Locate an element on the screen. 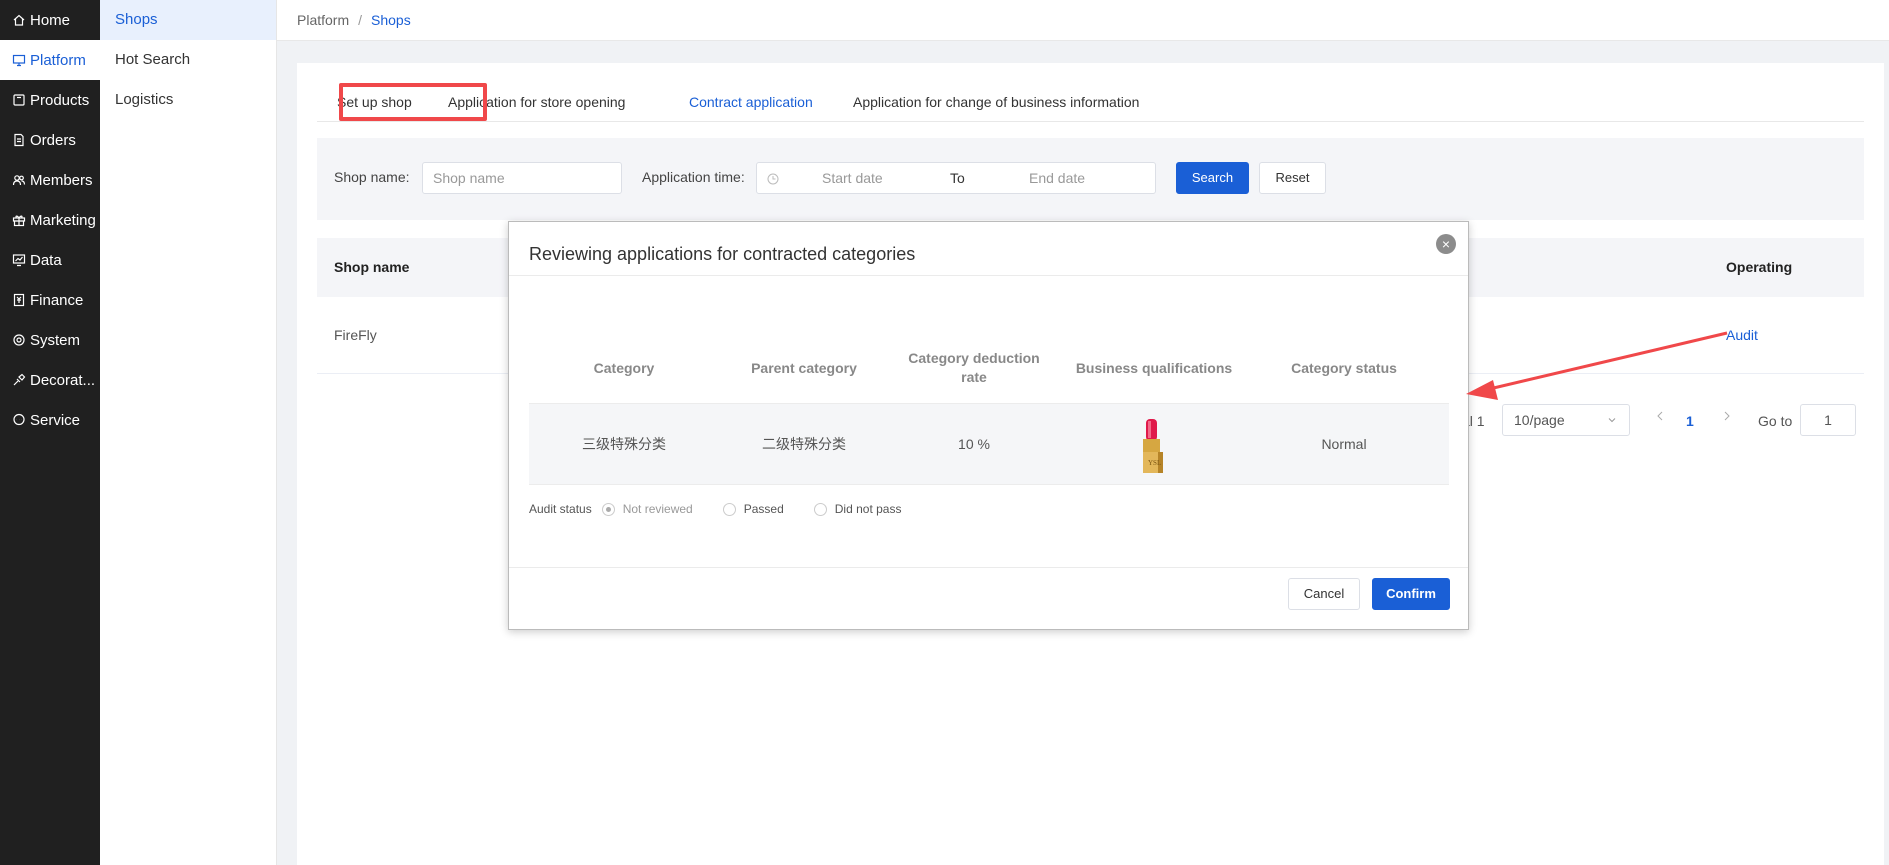 The height and width of the screenshot is (865, 1889). column-deduction-rate: Category deduction rate is located at coordinates (974, 367).